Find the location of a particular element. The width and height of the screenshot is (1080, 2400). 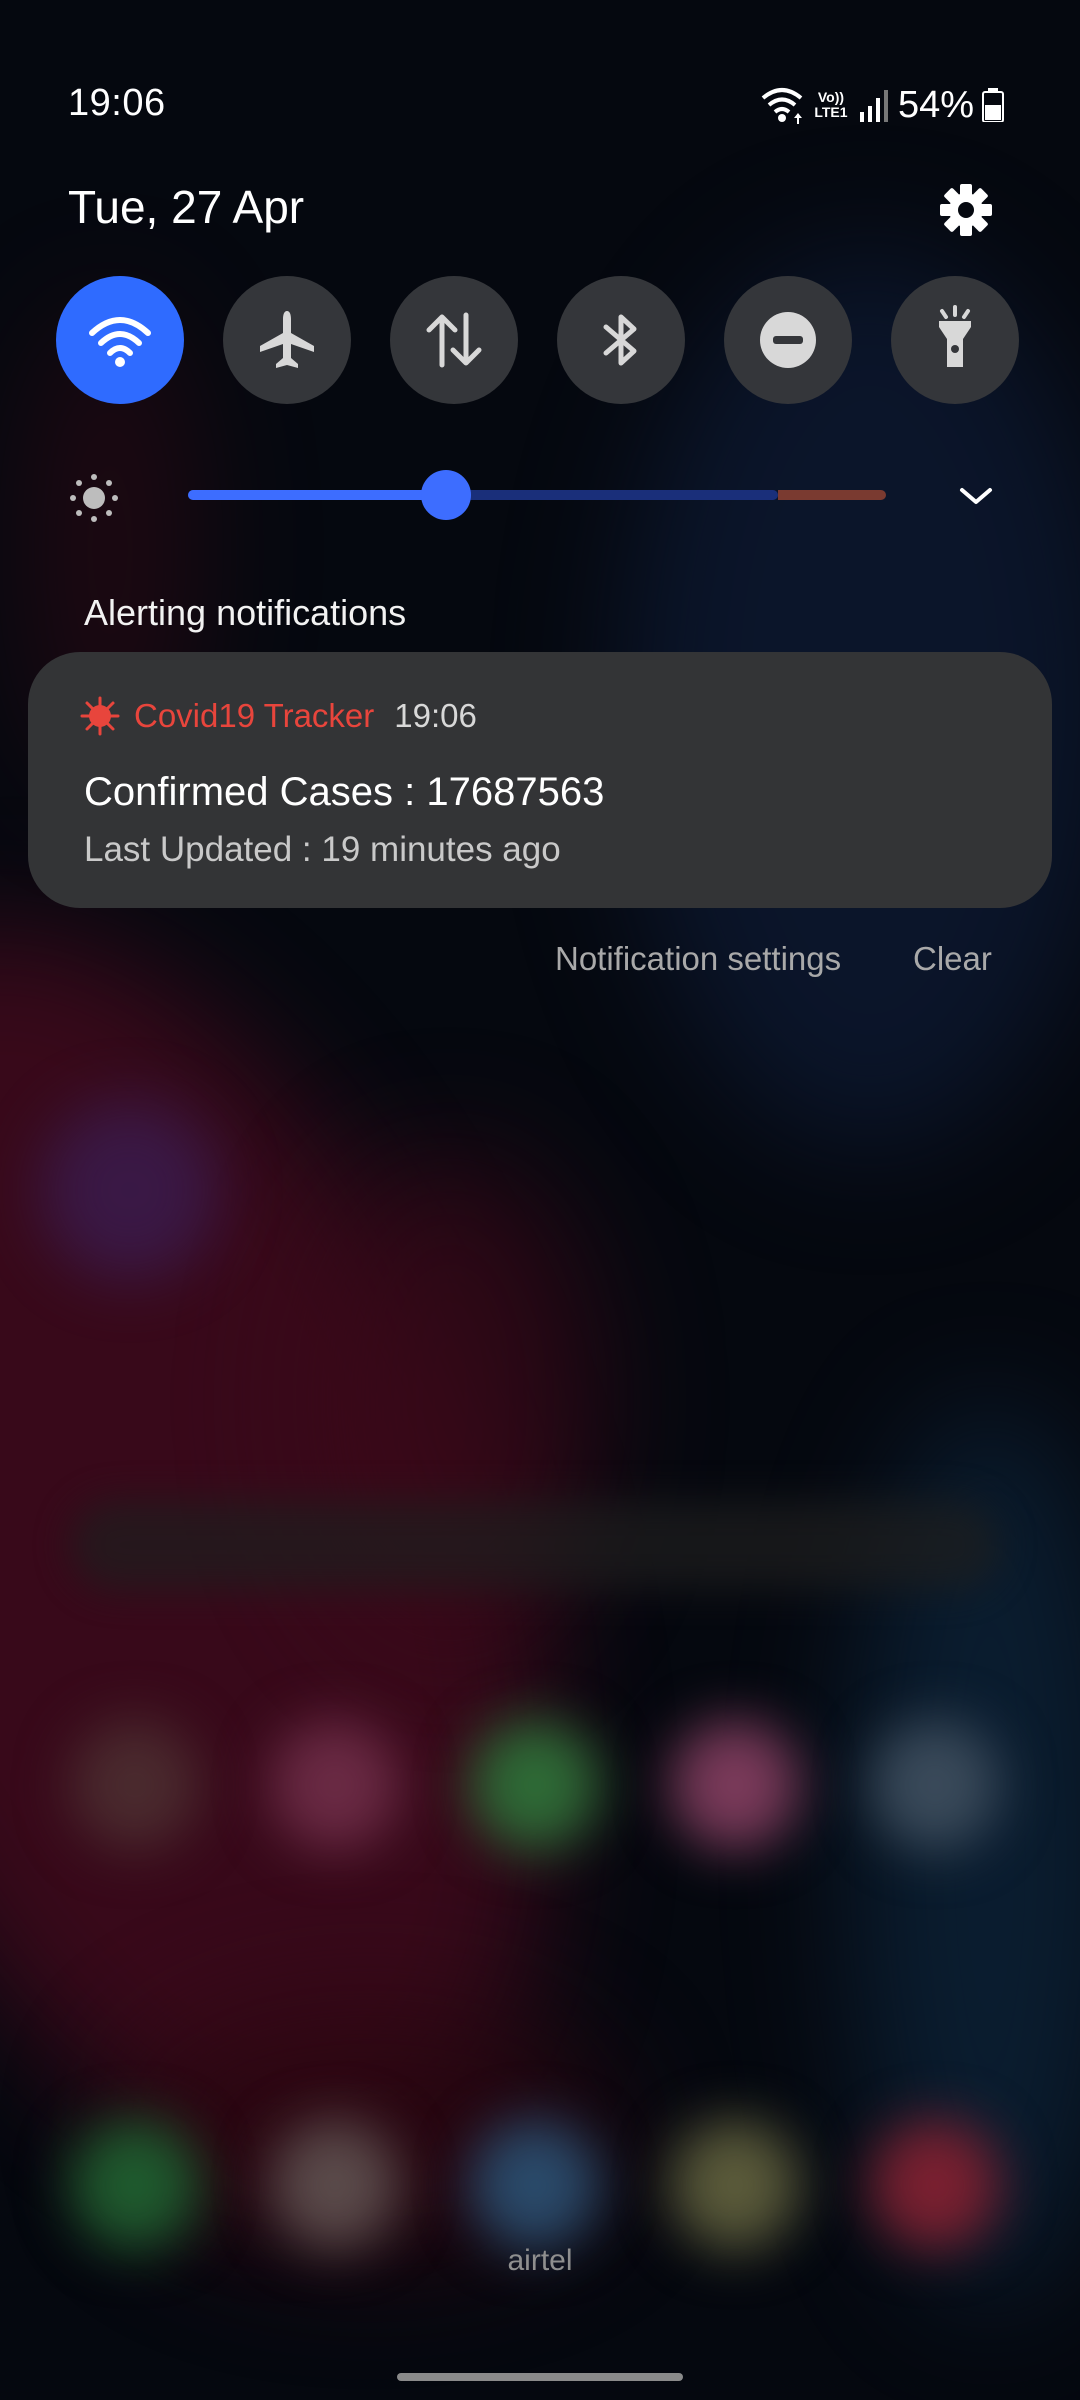

notification-header: Covid19 Tracker 19:06 is located at coordinates (278, 716).